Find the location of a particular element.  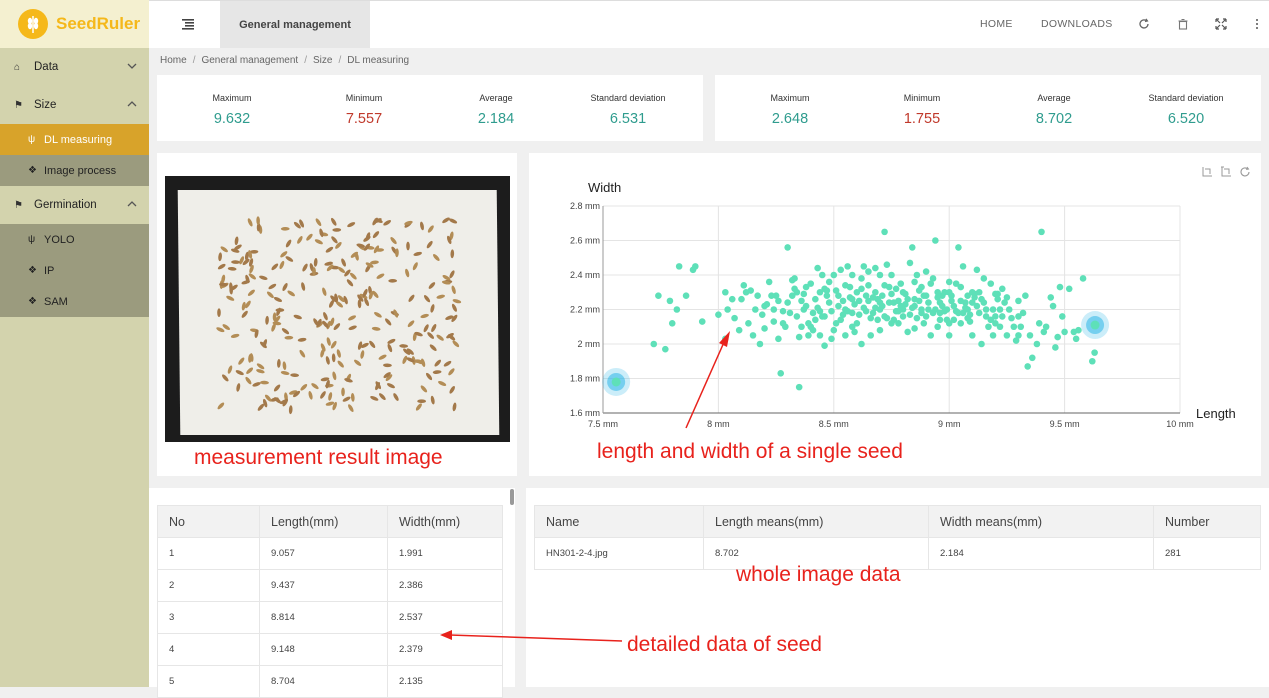

annotation-detail: detailed data of seed is located at coordinates (724, 644).